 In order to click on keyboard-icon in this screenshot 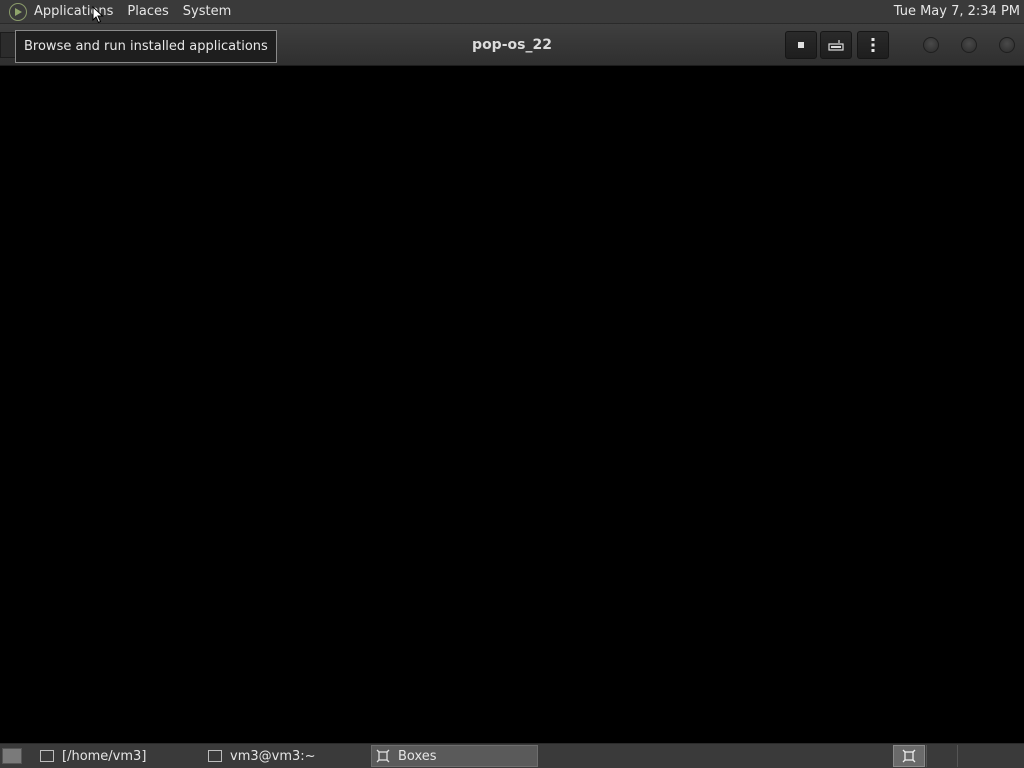, I will do `click(836, 45)`.